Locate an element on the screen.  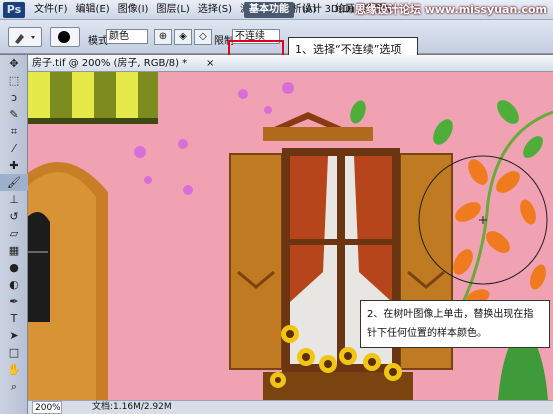
dodge-tool-icon: ◐ is located at coordinates (14, 284).